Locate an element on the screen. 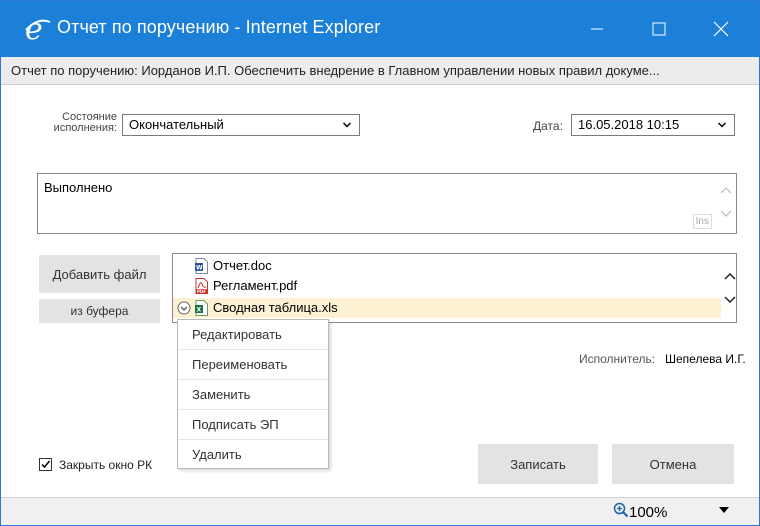  svg-text: PDF is located at coordinates (201, 291).